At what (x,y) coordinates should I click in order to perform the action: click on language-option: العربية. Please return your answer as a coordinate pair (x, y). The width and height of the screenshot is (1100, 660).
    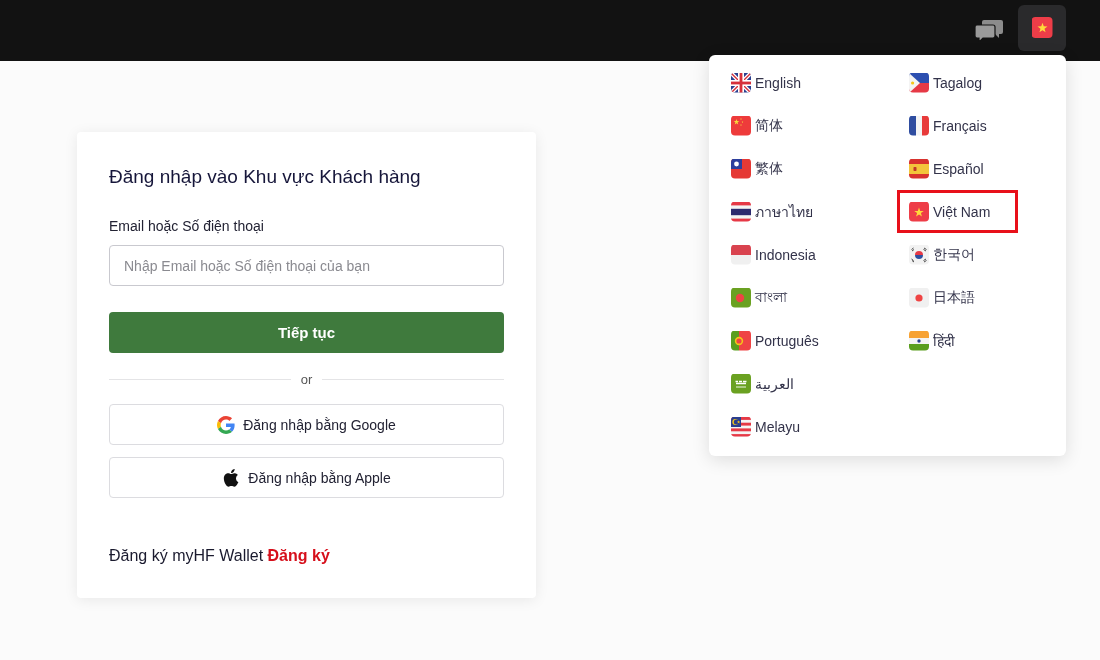
    Looking at the image, I should click on (770, 383).